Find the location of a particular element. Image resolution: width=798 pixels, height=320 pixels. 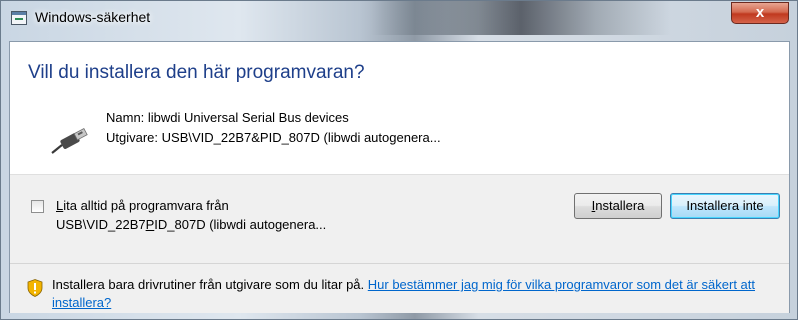

dont-install-button: Installera inte is located at coordinates (725, 206).